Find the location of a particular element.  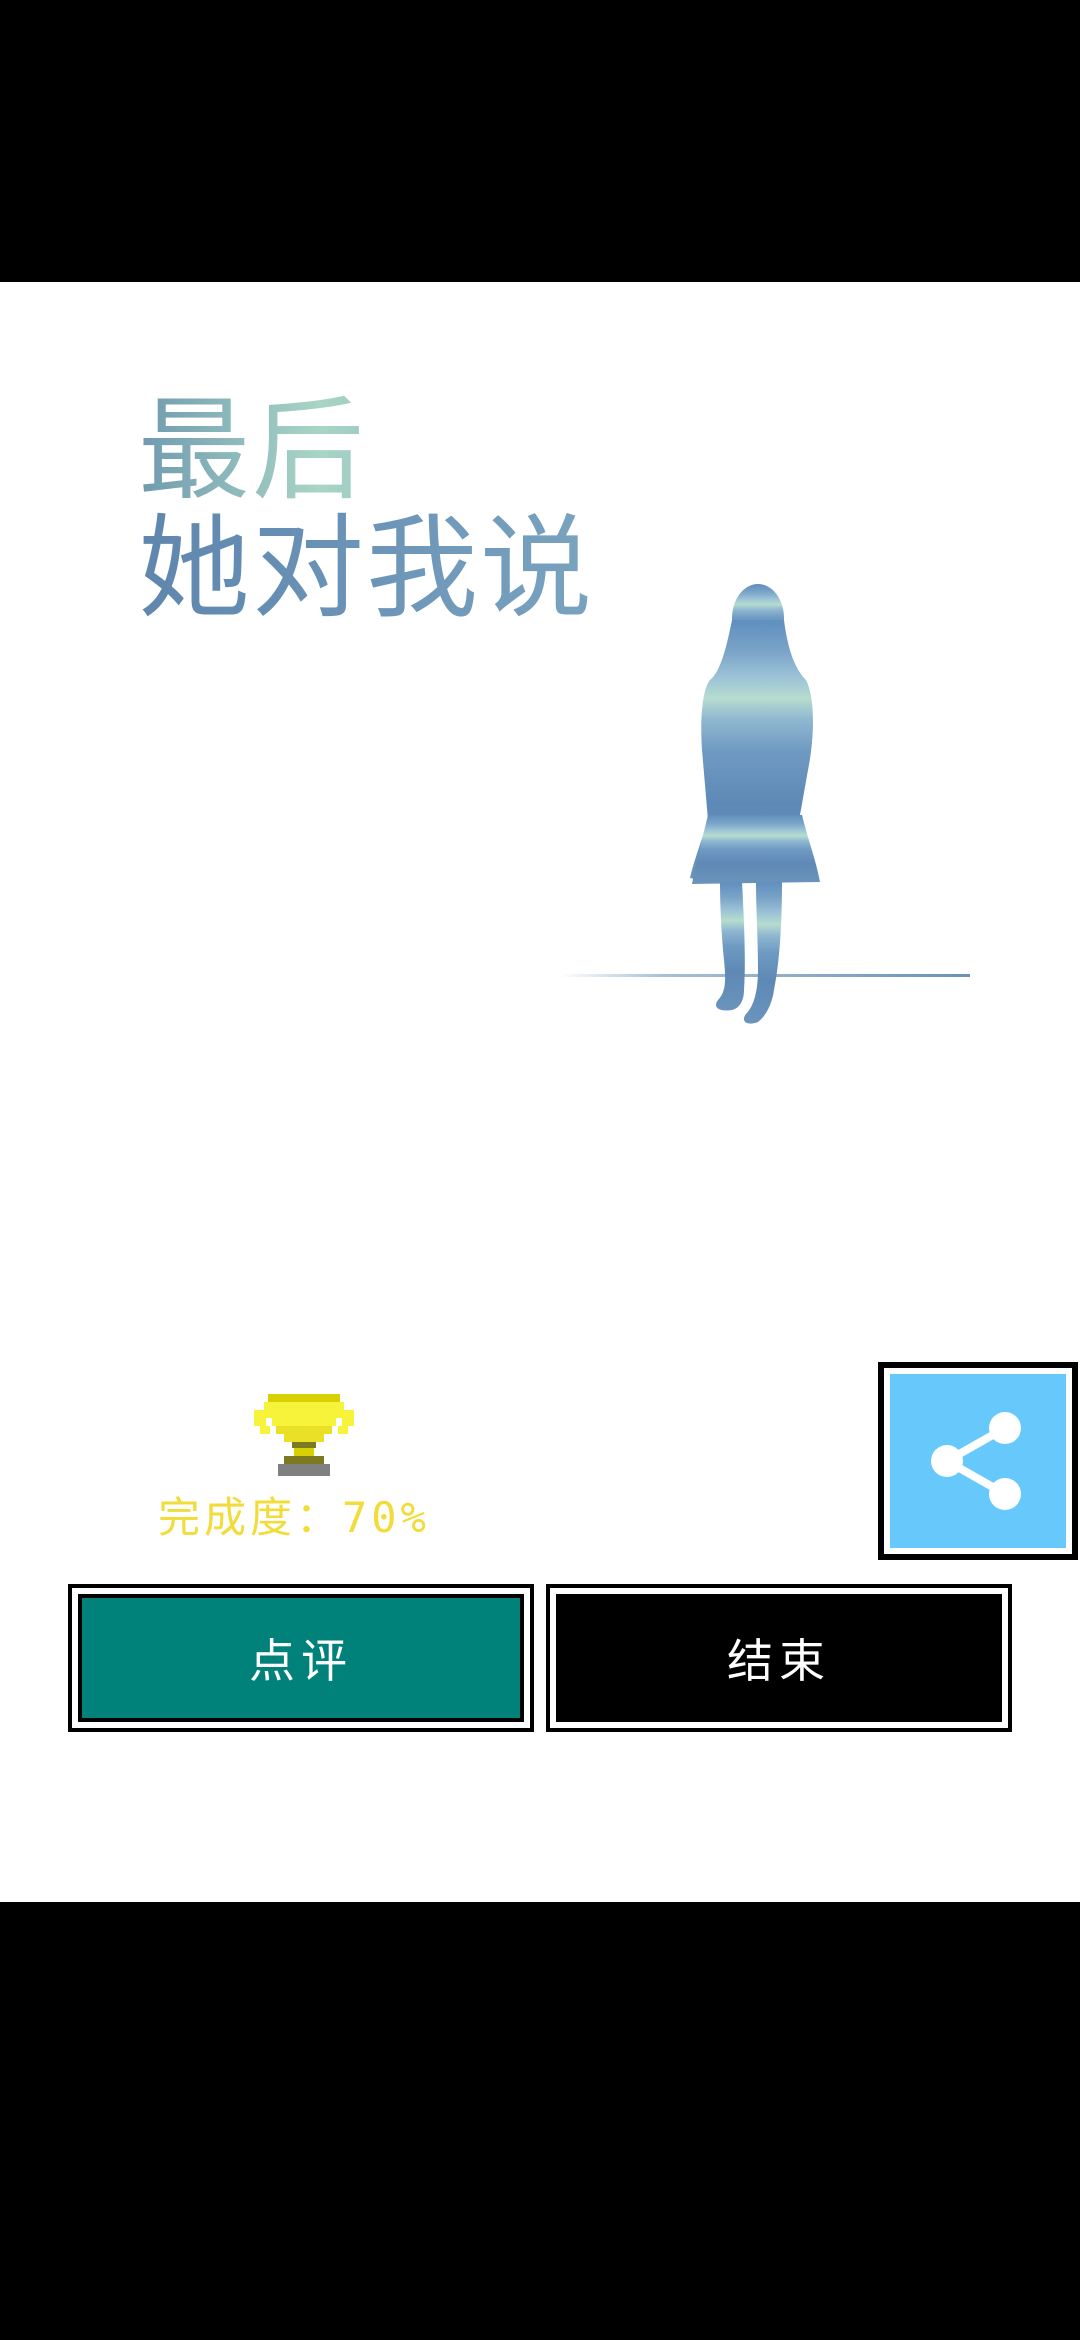

top-letterbox is located at coordinates (540, 141).